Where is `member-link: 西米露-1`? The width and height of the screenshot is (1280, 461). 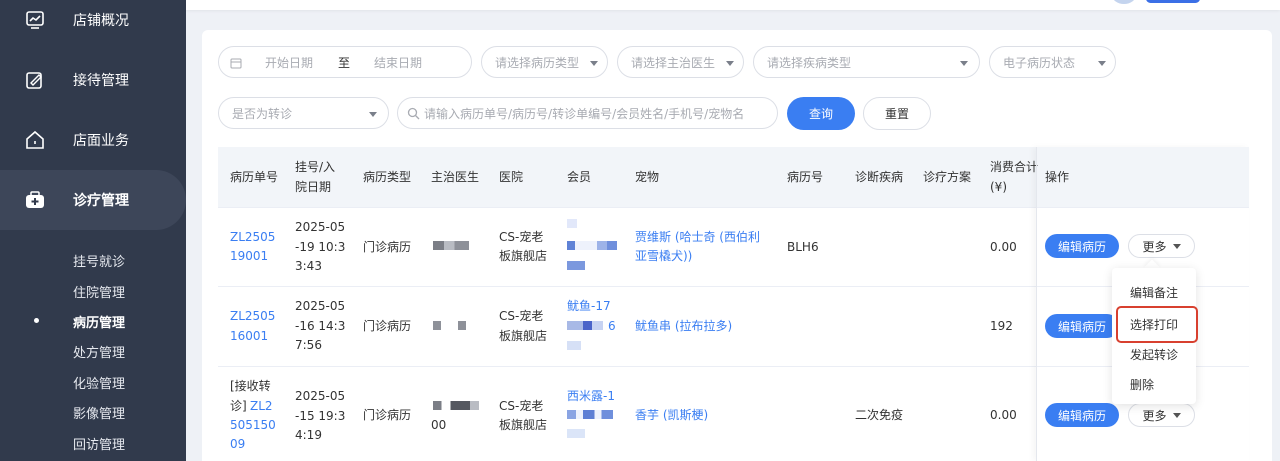
member-link: 西米露-1 is located at coordinates (591, 396).